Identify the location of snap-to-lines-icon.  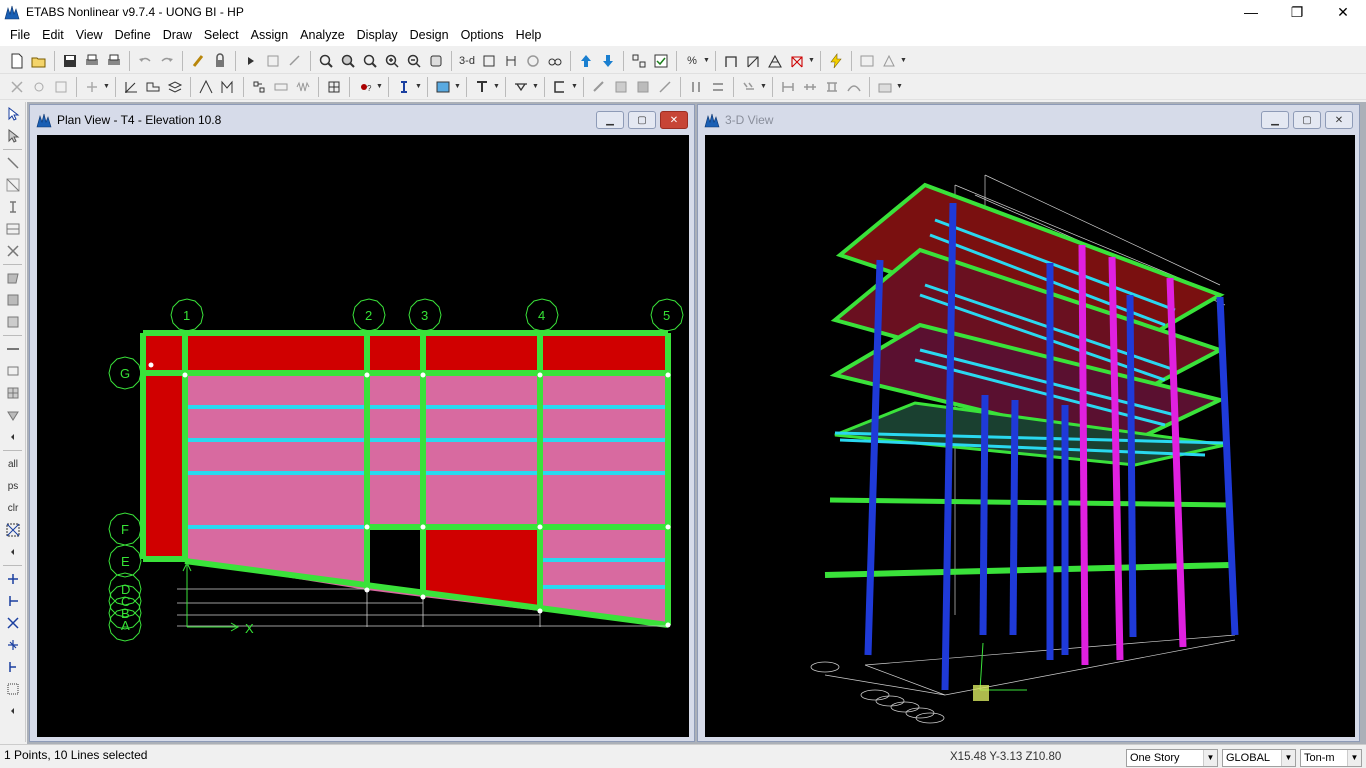
(13, 667).